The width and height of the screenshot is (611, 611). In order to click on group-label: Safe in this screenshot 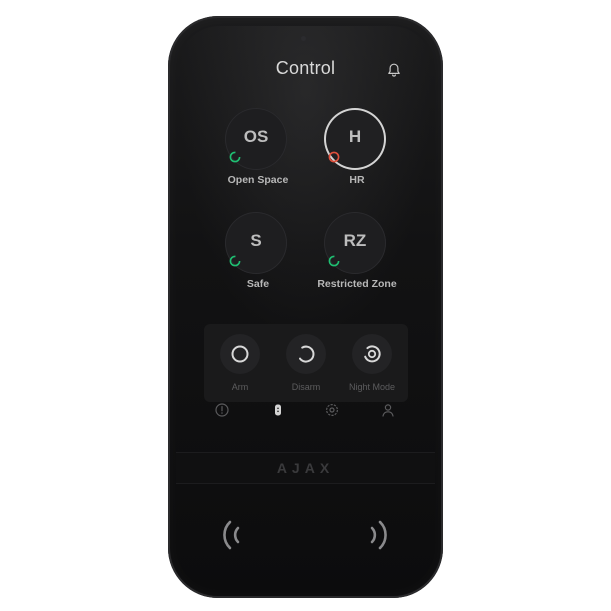, I will do `click(258, 284)`.